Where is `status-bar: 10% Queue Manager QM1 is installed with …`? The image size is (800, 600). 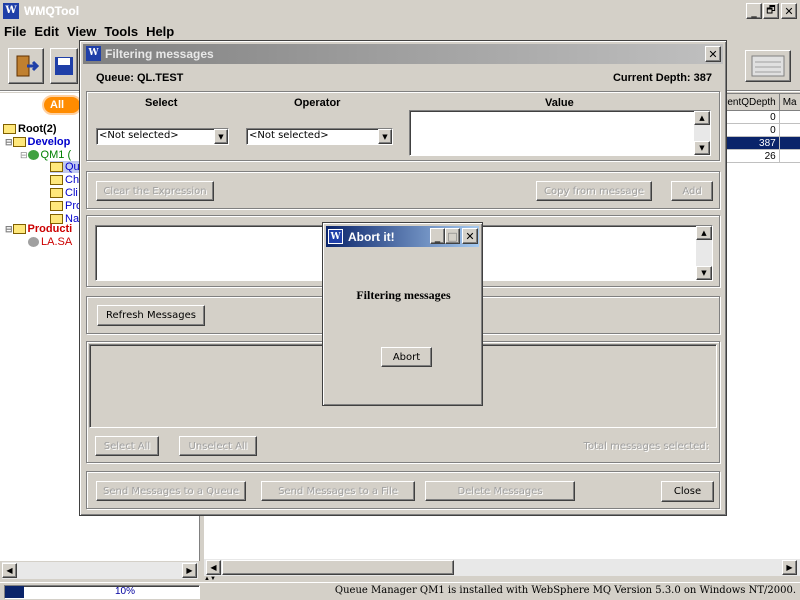
status-bar: 10% Queue Manager QM1 is installed with … is located at coordinates (400, 591).